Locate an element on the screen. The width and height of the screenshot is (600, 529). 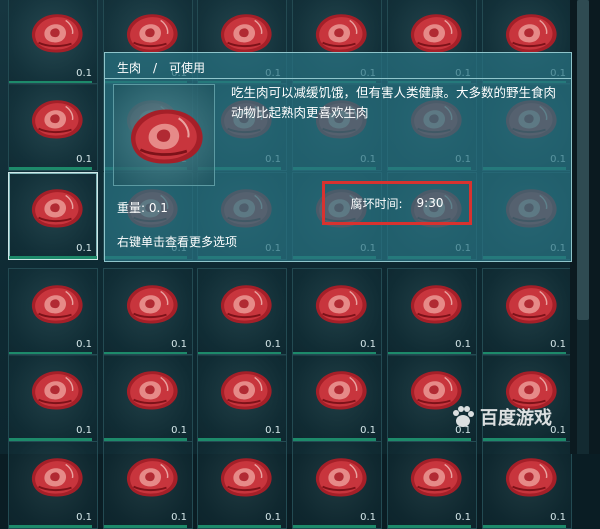
watermark: 百度游戏 is located at coordinates (515, 417).